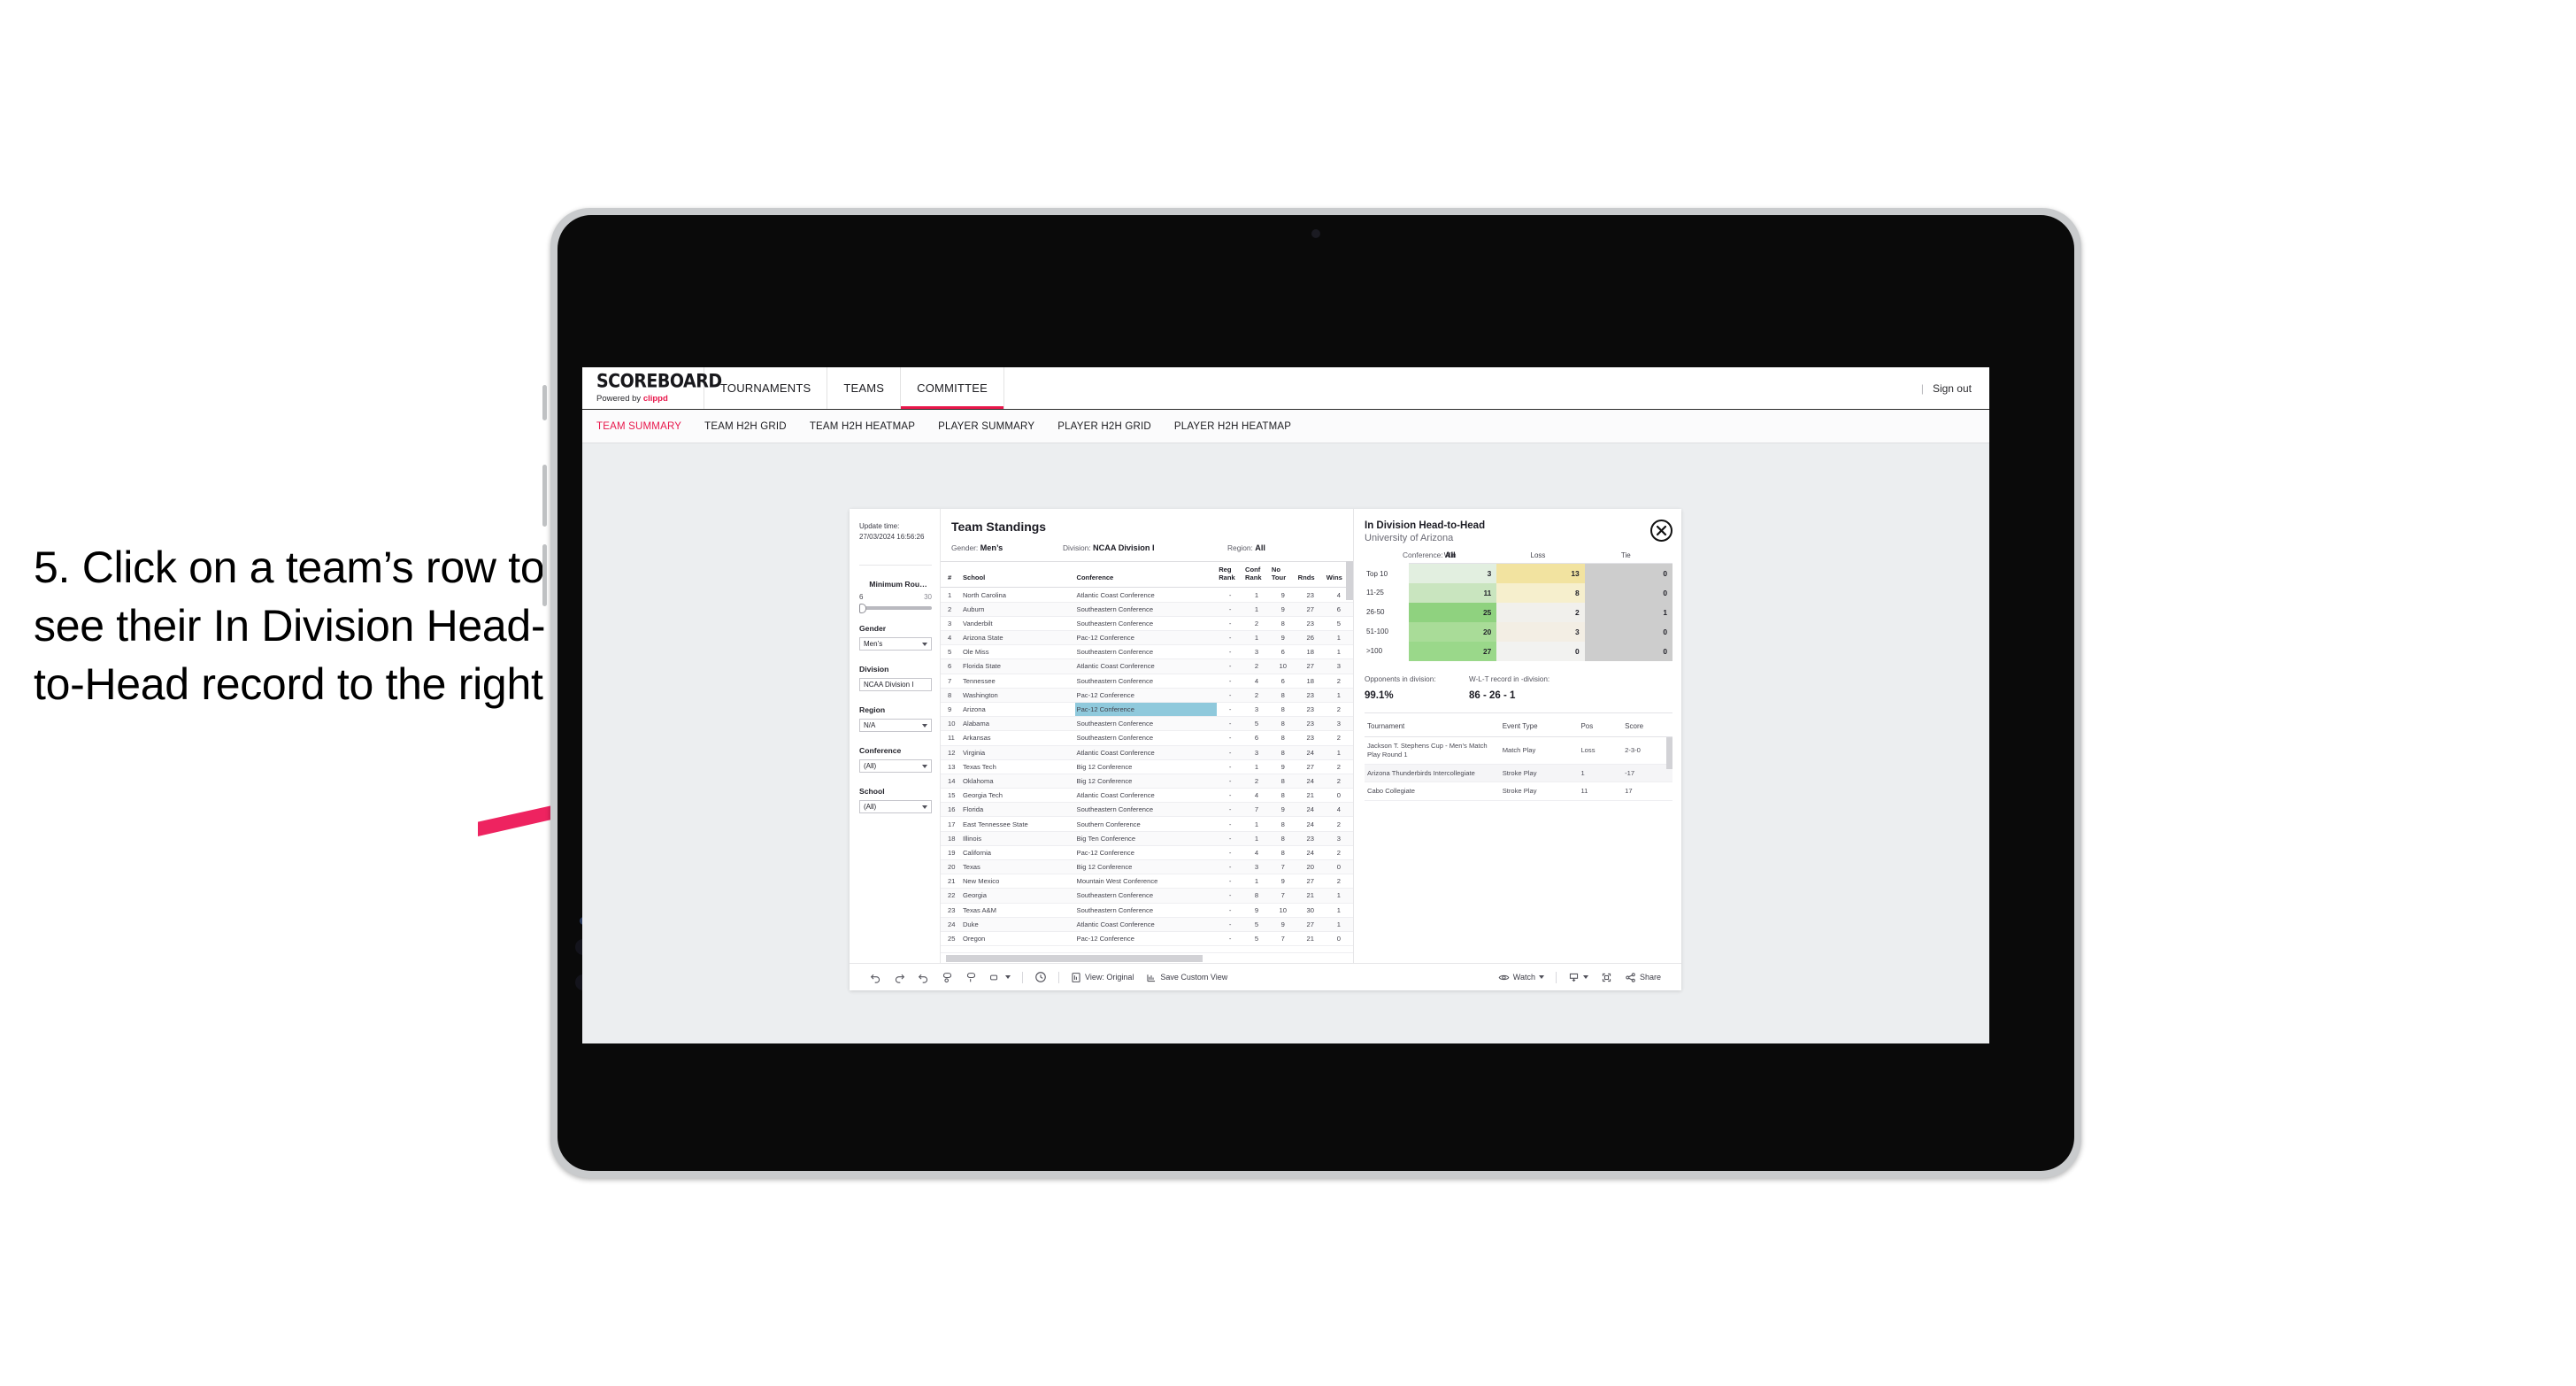 The image size is (2576, 1386). I want to click on table-row: 24 Duke Atlantic Coast Conference -5 9 27 1, so click(1147, 924).